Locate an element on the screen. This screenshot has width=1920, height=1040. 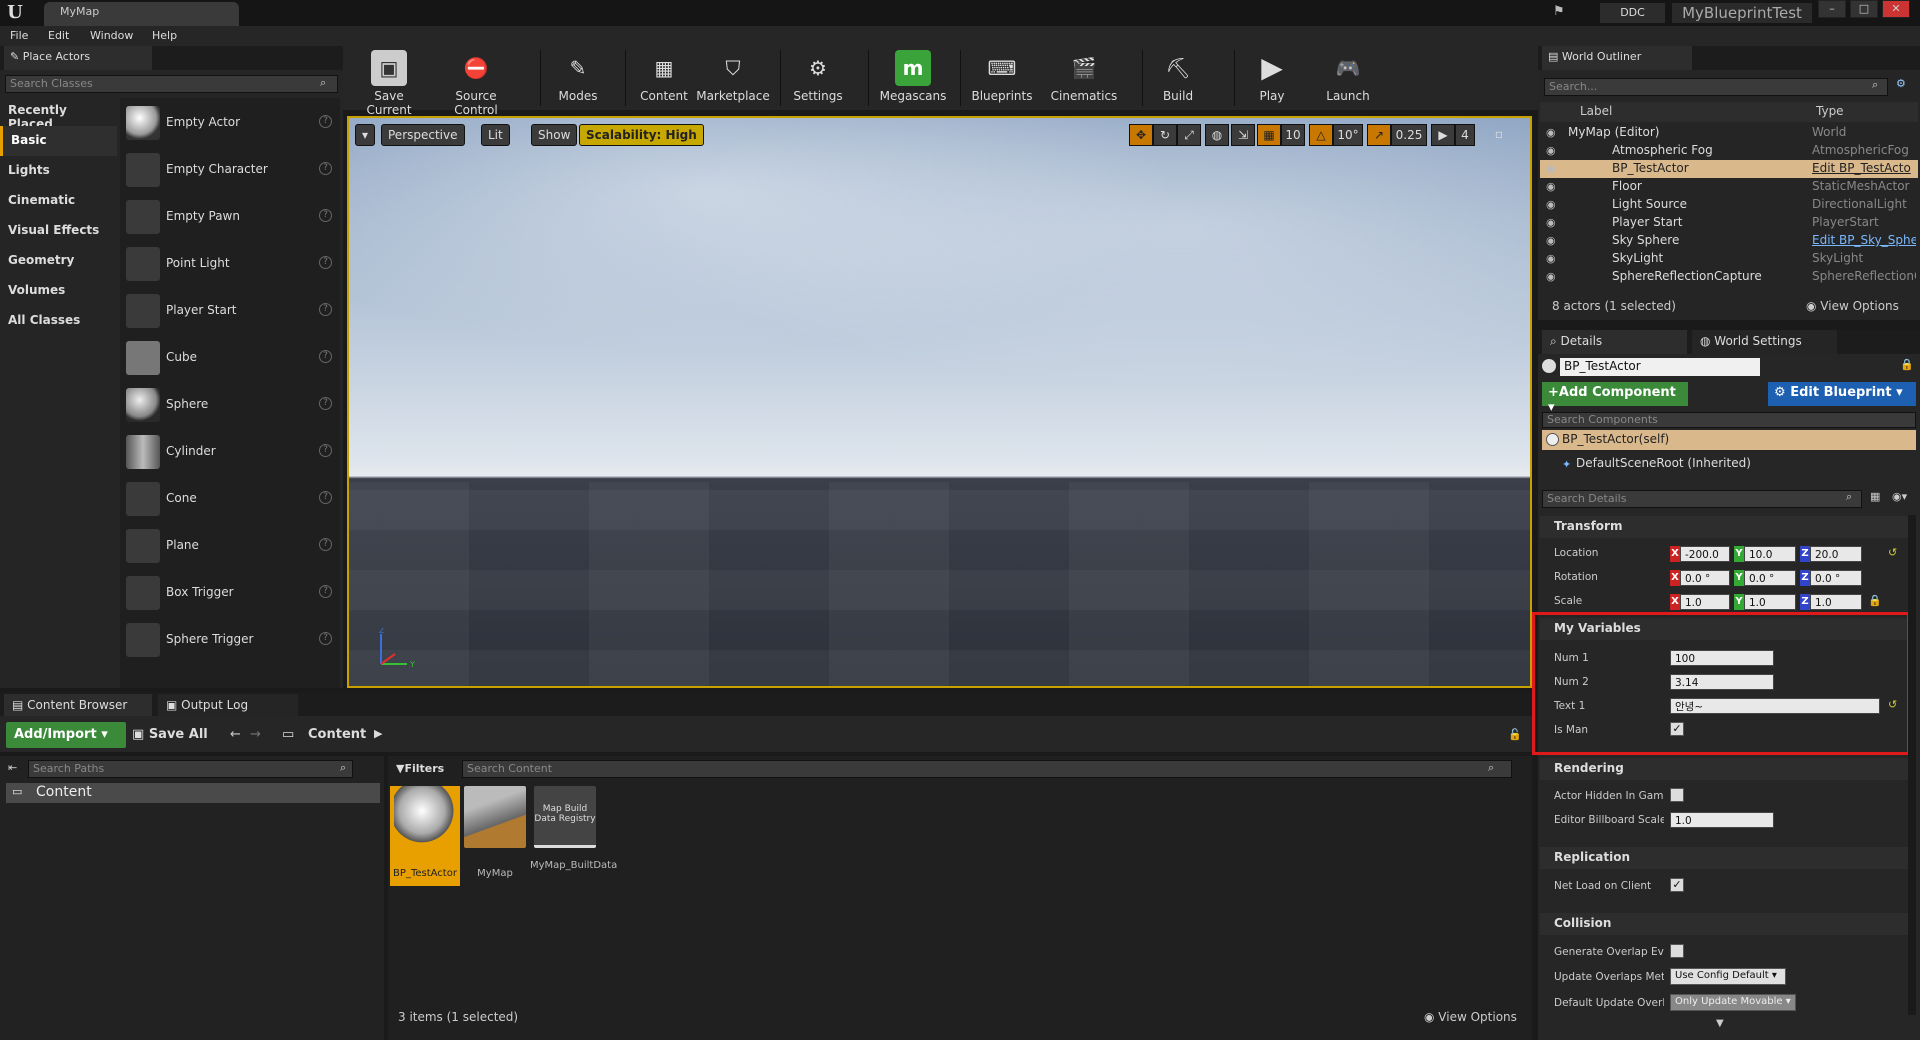
generate-overlap-checkbox is located at coordinates (1677, 951).